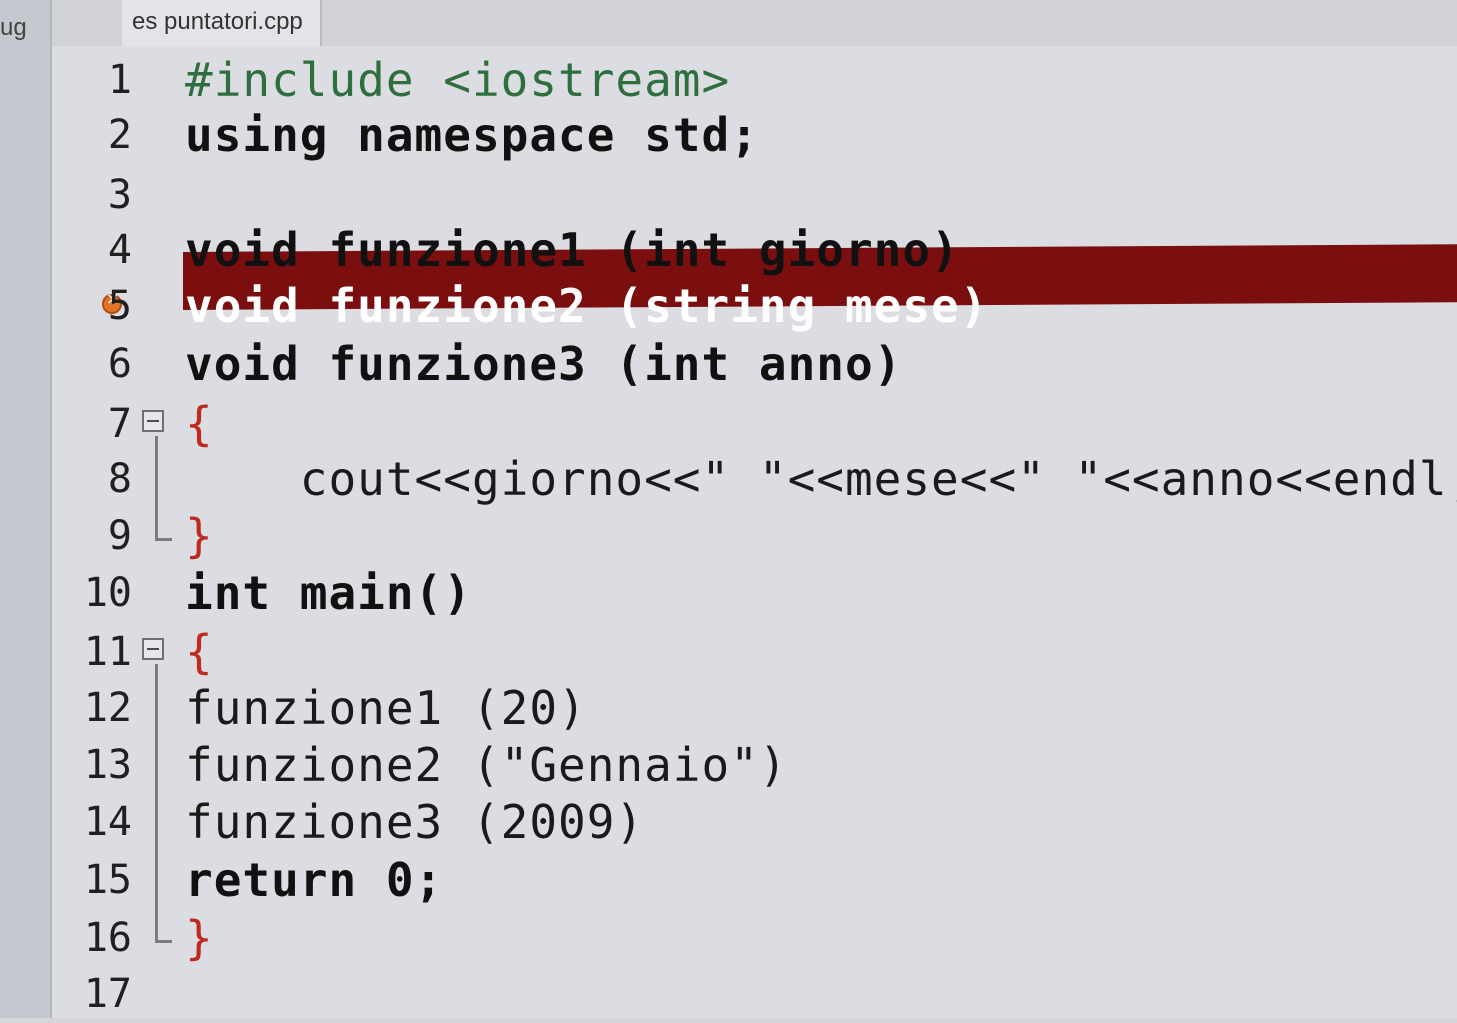  Describe the element at coordinates (754, 80) in the screenshot. I see `code-line: 1 #include <iostream>` at that location.